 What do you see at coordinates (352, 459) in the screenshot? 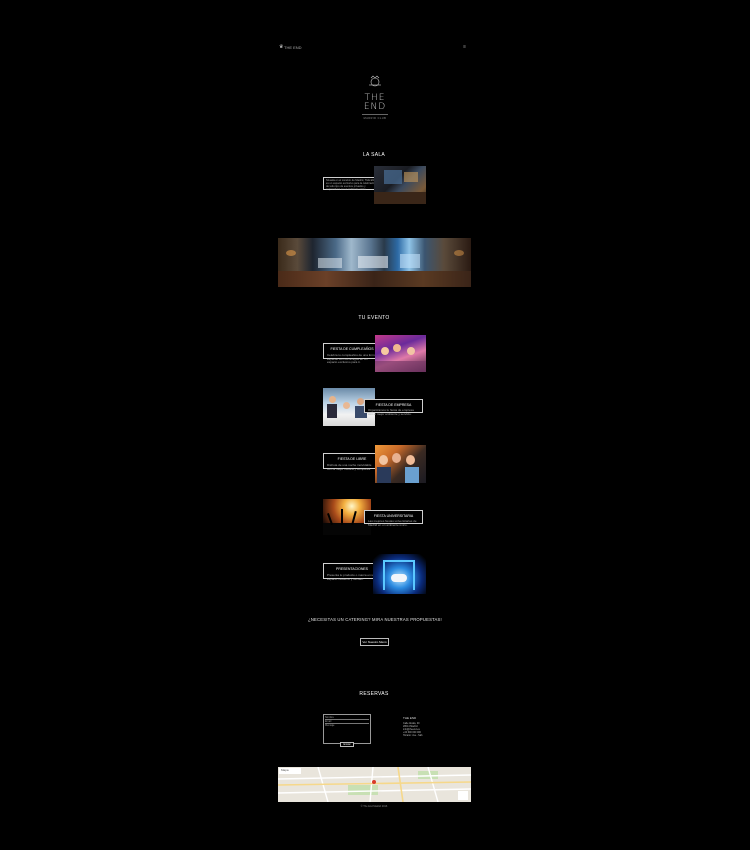
I see `event-card-title: FIESTA DE LIBRE` at bounding box center [352, 459].